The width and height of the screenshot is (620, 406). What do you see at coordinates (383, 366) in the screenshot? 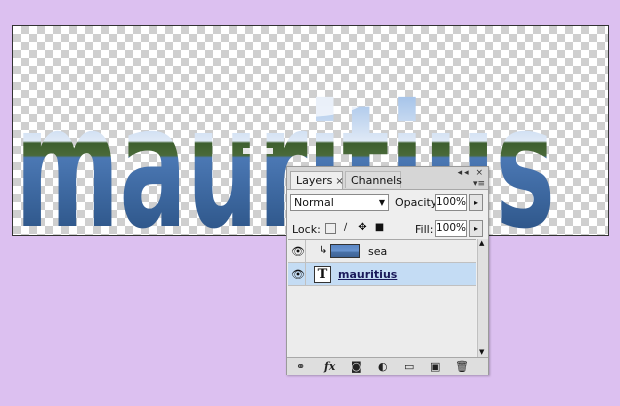
I see `adjustment-layer-icon: ◐` at bounding box center [383, 366].